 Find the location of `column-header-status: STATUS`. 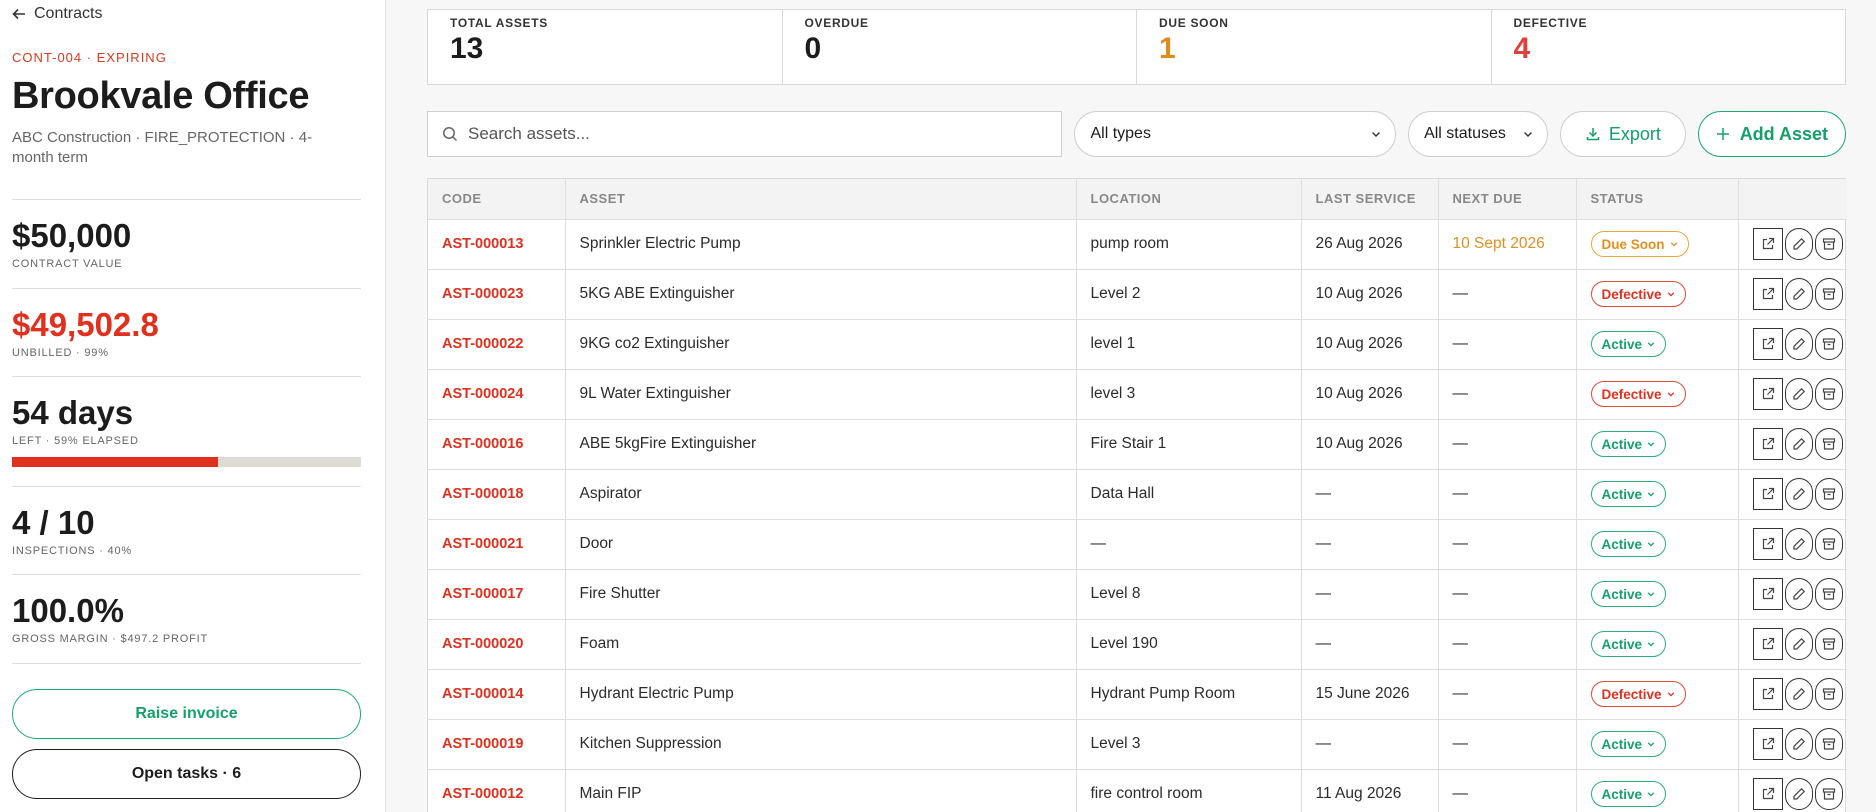

column-header-status: STATUS is located at coordinates (1657, 199).